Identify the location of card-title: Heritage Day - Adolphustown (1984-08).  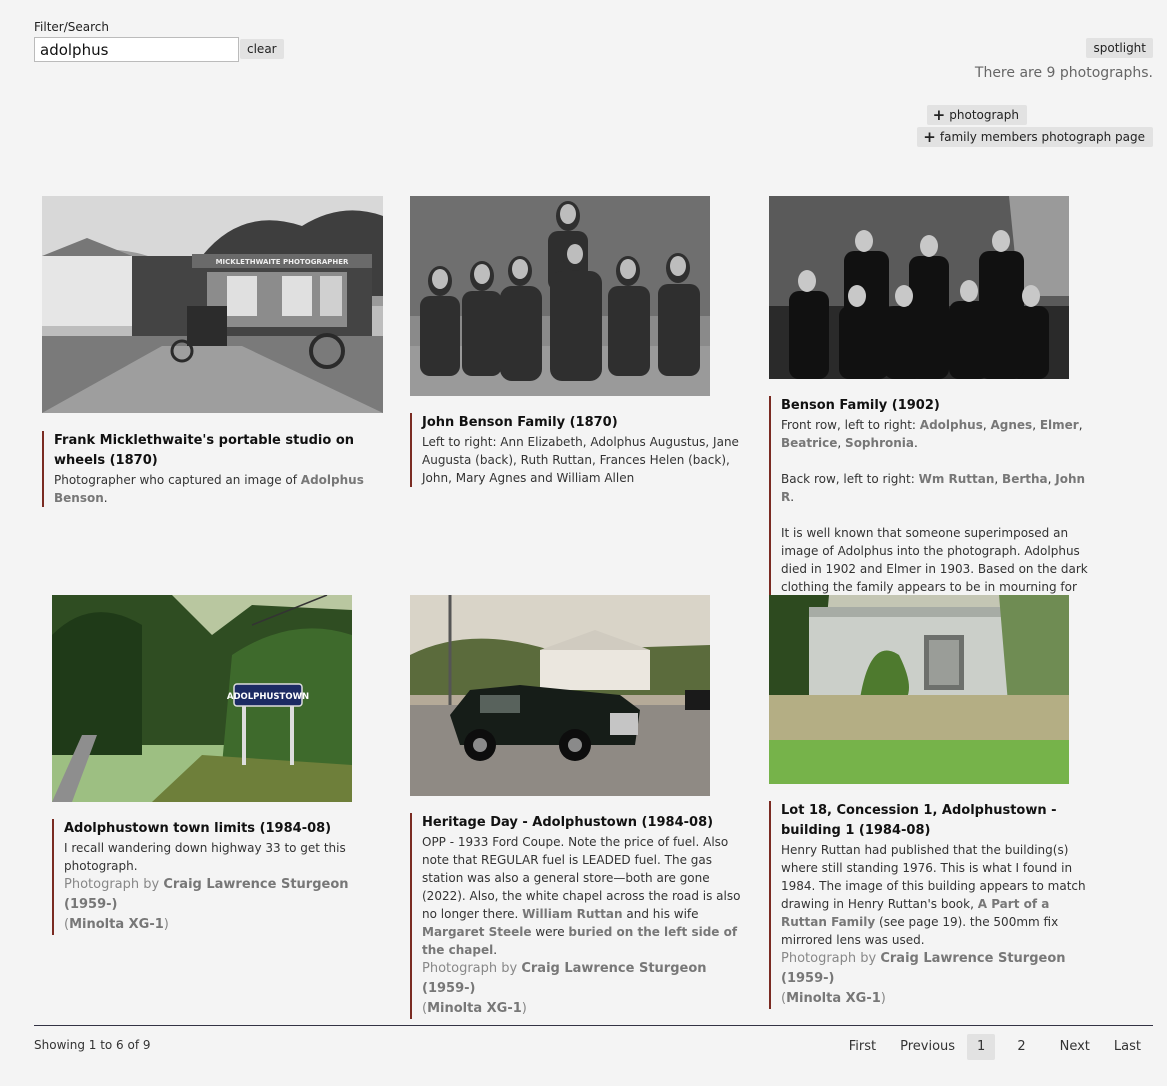
(583, 823).